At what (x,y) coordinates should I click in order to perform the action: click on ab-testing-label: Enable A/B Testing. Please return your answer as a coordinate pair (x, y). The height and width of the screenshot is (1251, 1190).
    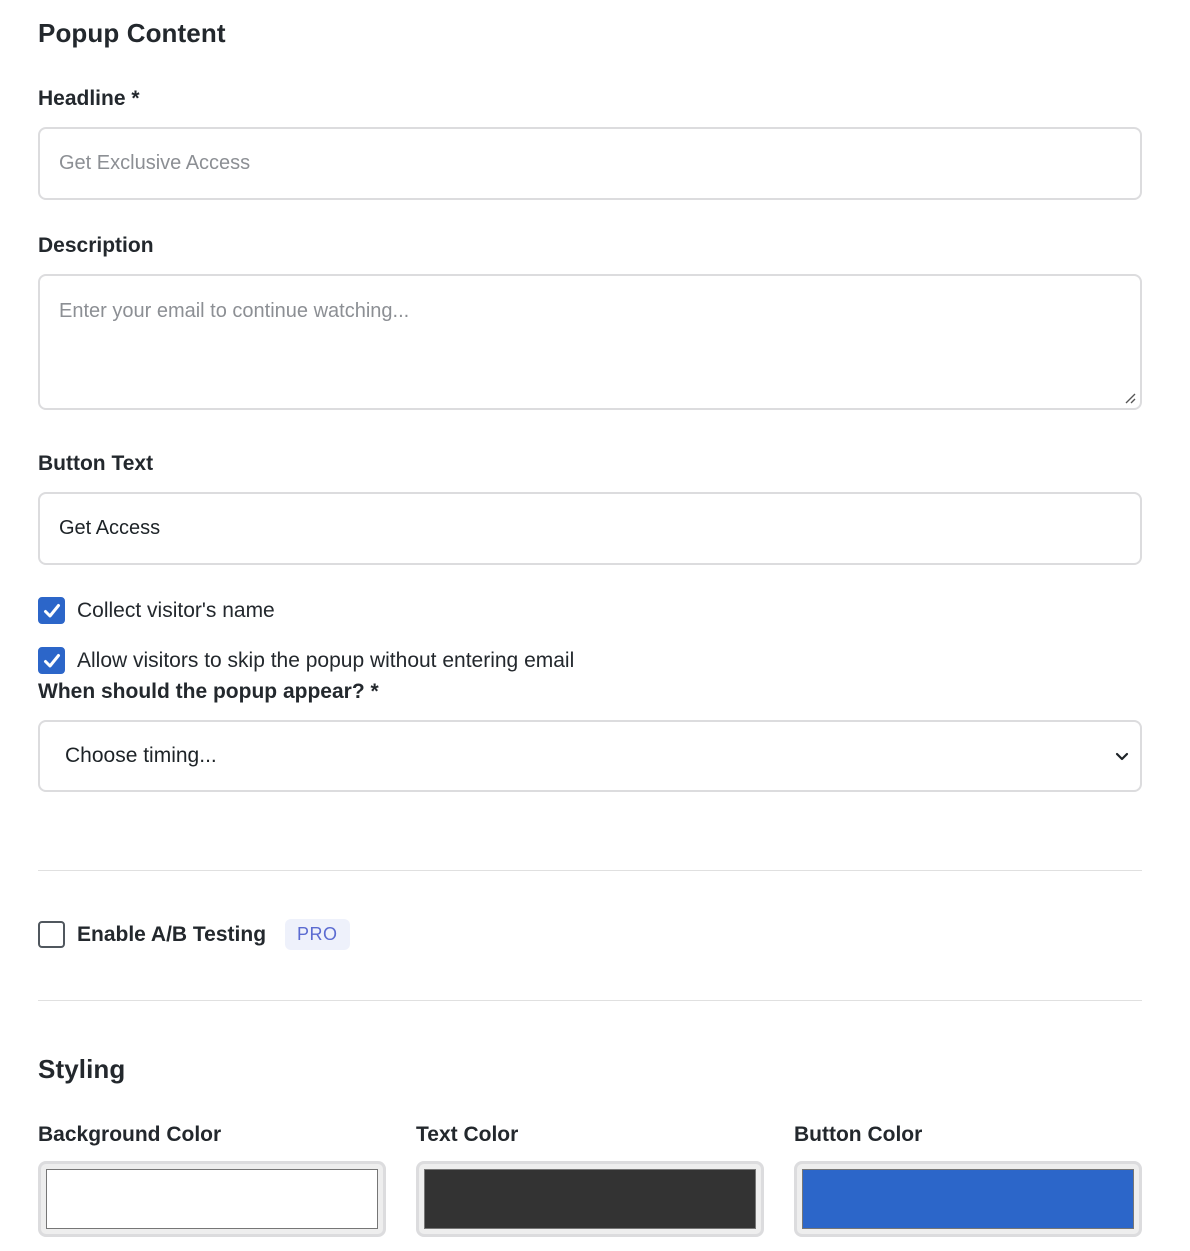
    Looking at the image, I should click on (172, 934).